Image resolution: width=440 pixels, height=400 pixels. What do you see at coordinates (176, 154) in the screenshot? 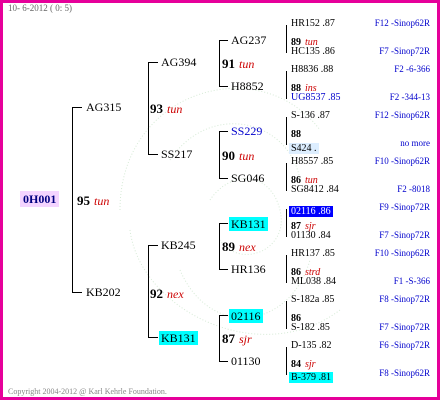
I see `gen2-name-1: SS217` at bounding box center [176, 154].